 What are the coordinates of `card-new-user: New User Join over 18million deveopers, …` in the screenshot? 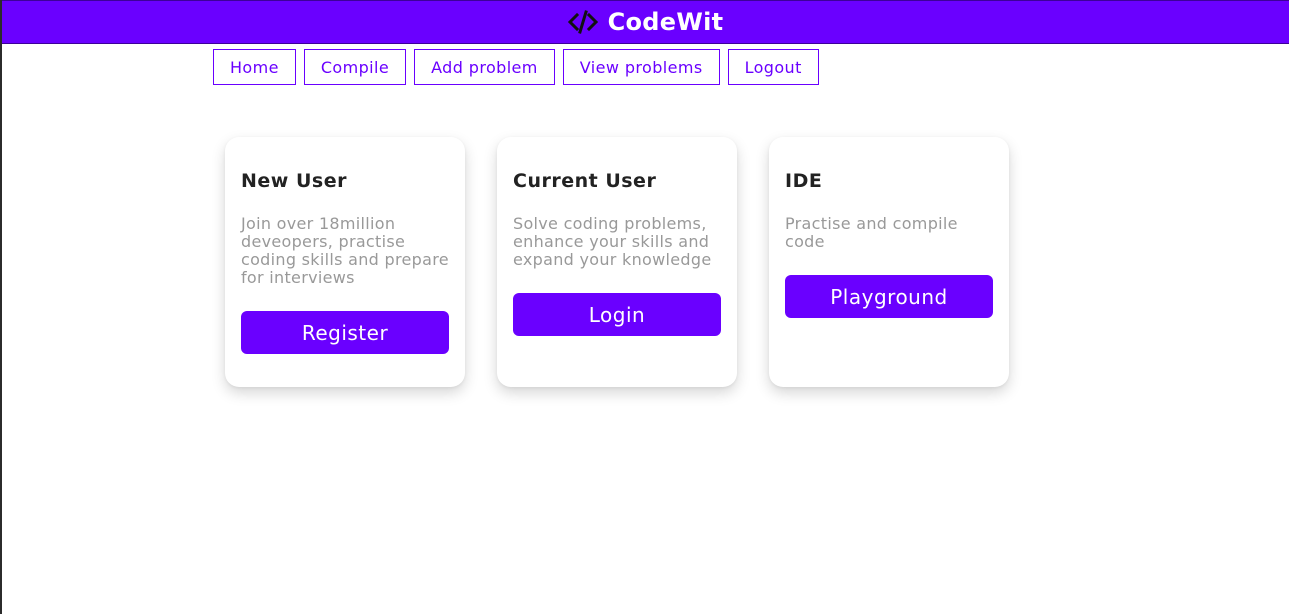 It's located at (345, 262).